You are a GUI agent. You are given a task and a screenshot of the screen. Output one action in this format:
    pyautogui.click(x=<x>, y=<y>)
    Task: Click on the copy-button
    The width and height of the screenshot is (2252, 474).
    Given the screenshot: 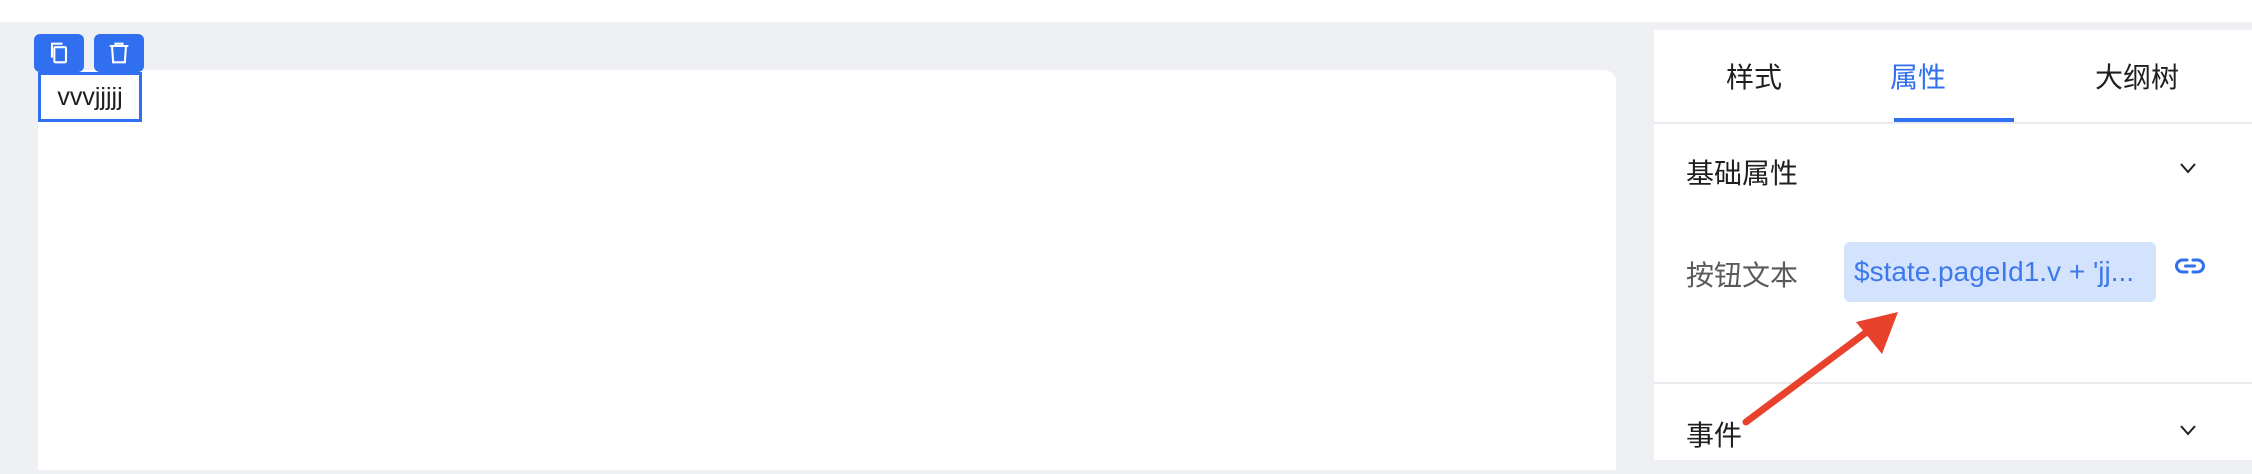 What is the action you would take?
    pyautogui.click(x=59, y=53)
    